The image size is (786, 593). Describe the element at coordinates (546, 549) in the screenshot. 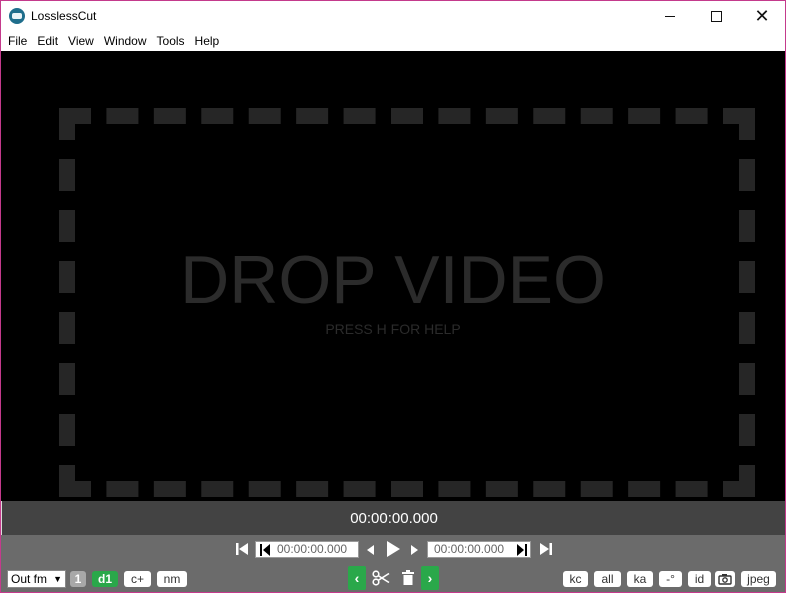

I see `jump-to-end-icon` at that location.